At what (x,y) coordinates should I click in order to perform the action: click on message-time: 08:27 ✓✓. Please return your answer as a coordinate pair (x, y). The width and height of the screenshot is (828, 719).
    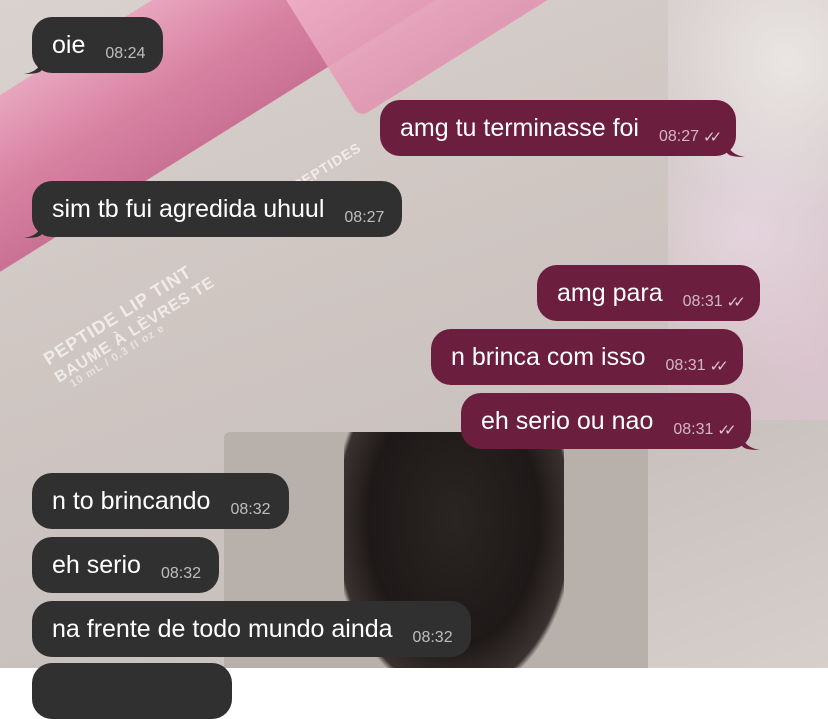
    Looking at the image, I should click on (690, 137).